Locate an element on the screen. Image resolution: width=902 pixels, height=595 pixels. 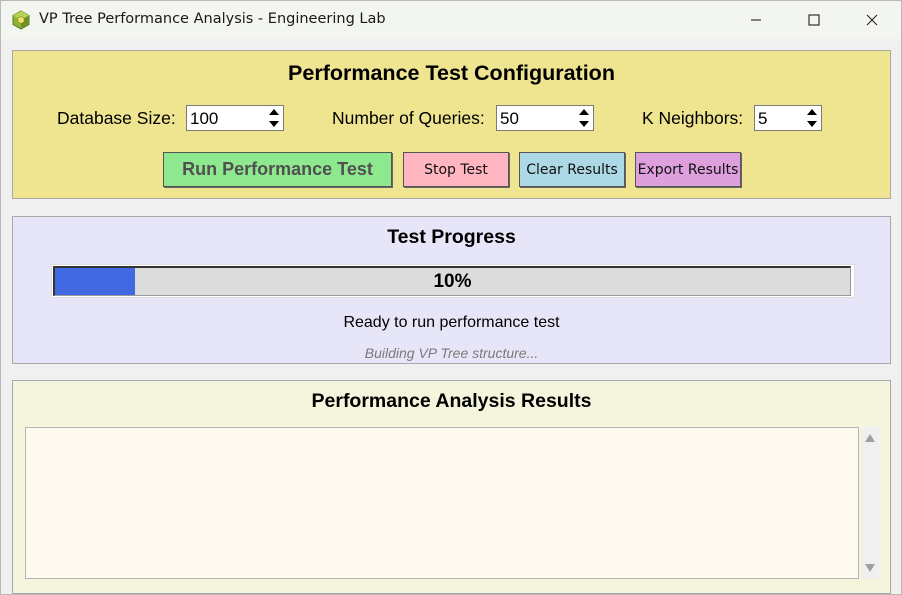
scroll-up-icon is located at coordinates (870, 438).